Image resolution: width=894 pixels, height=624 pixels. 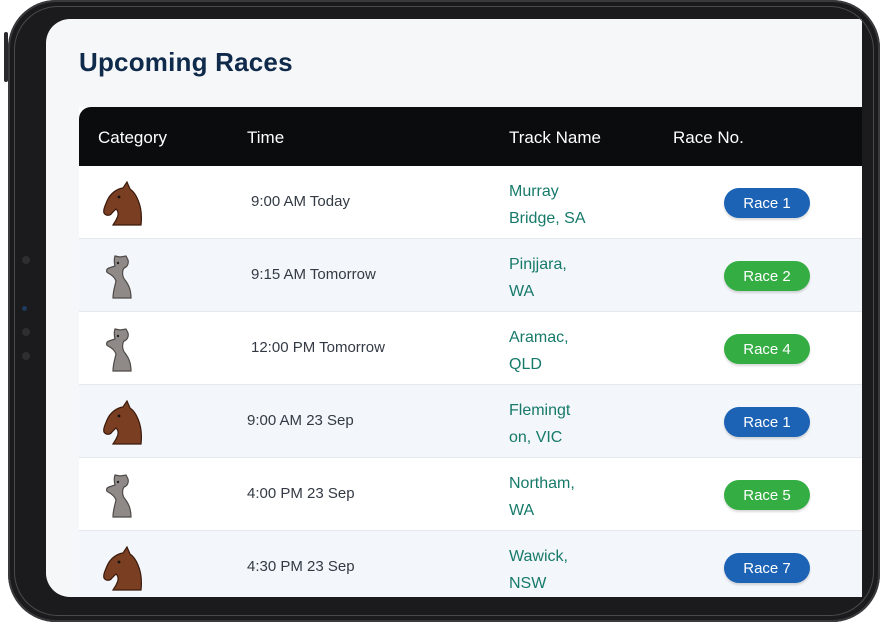 I want to click on column-header-category: Category, so click(x=132, y=137).